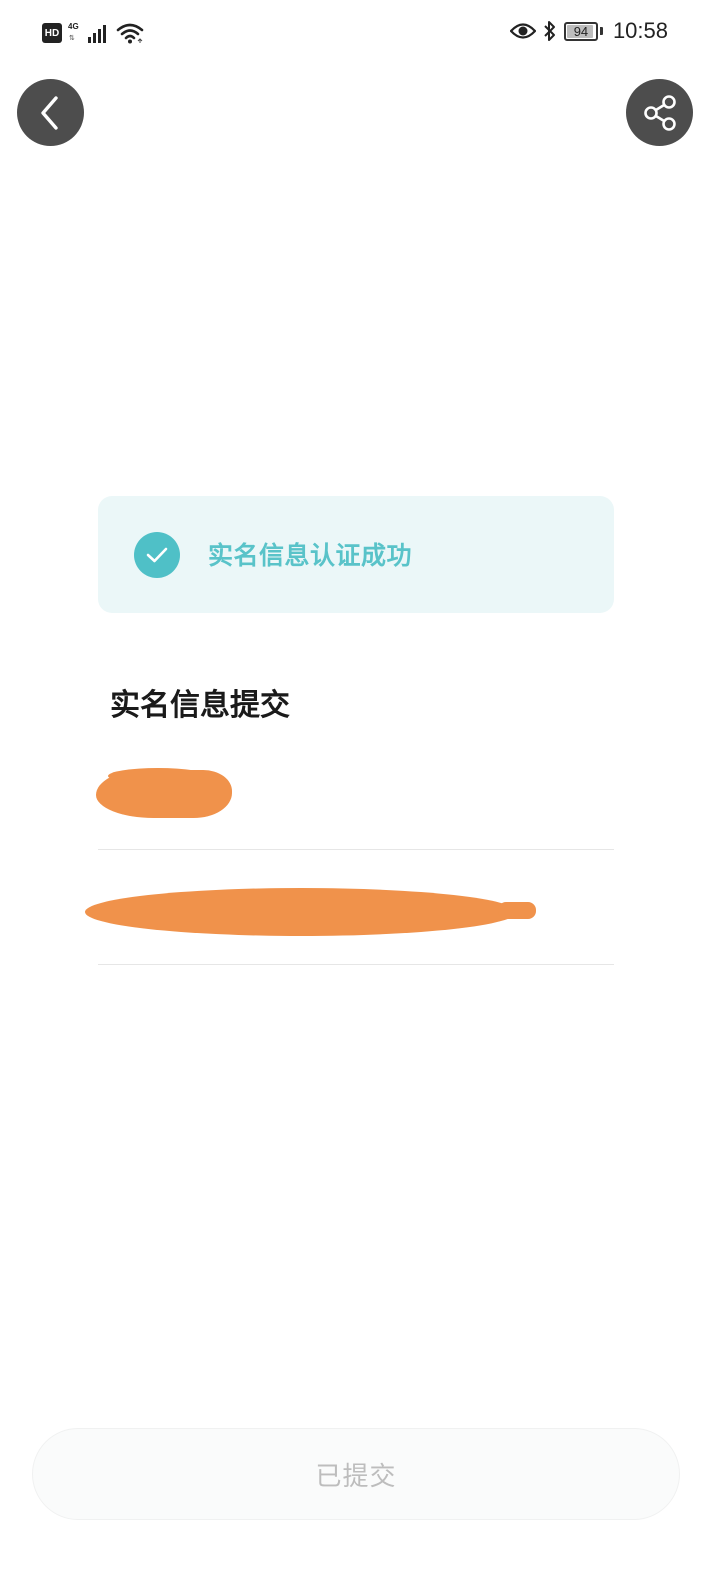 The width and height of the screenshot is (720, 1588). I want to click on eye-icon, so click(522, 31).